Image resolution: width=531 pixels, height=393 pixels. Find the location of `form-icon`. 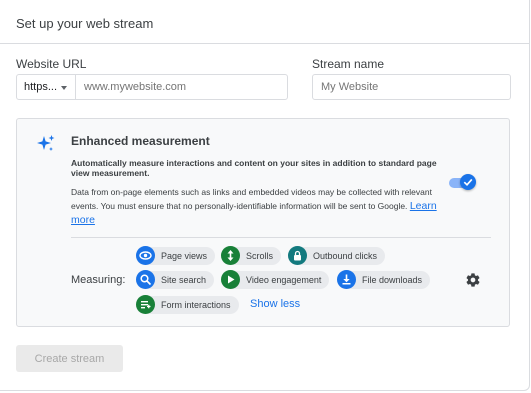

form-icon is located at coordinates (145, 304).